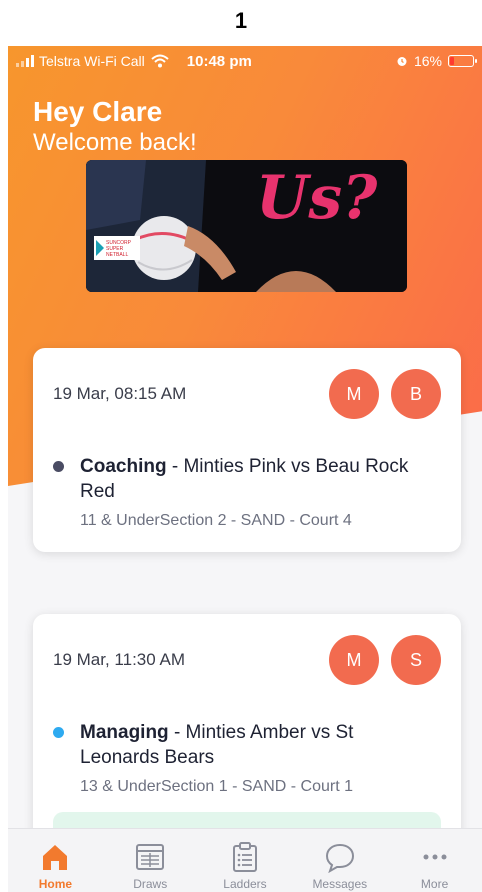 The image size is (482, 892). What do you see at coordinates (427, 61) in the screenshot?
I see `battery-percent: 16%` at bounding box center [427, 61].